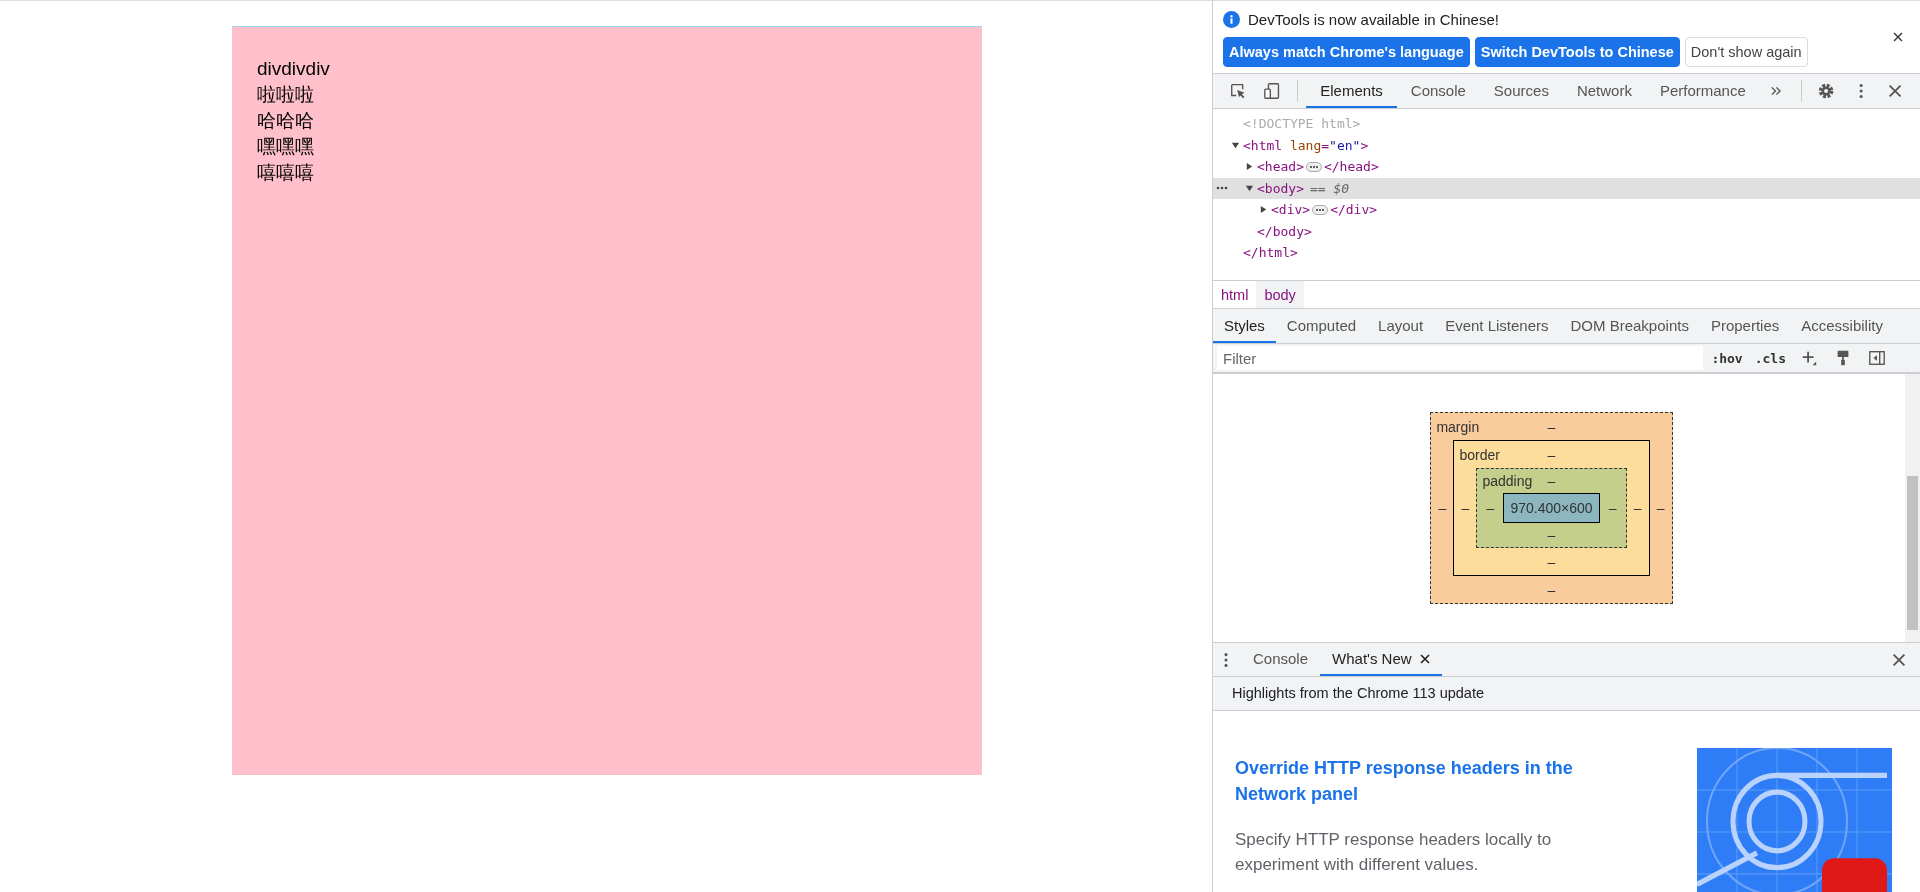 This screenshot has width=1920, height=892. What do you see at coordinates (286, 121) in the screenshot?
I see `text-line: 哈哈哈` at bounding box center [286, 121].